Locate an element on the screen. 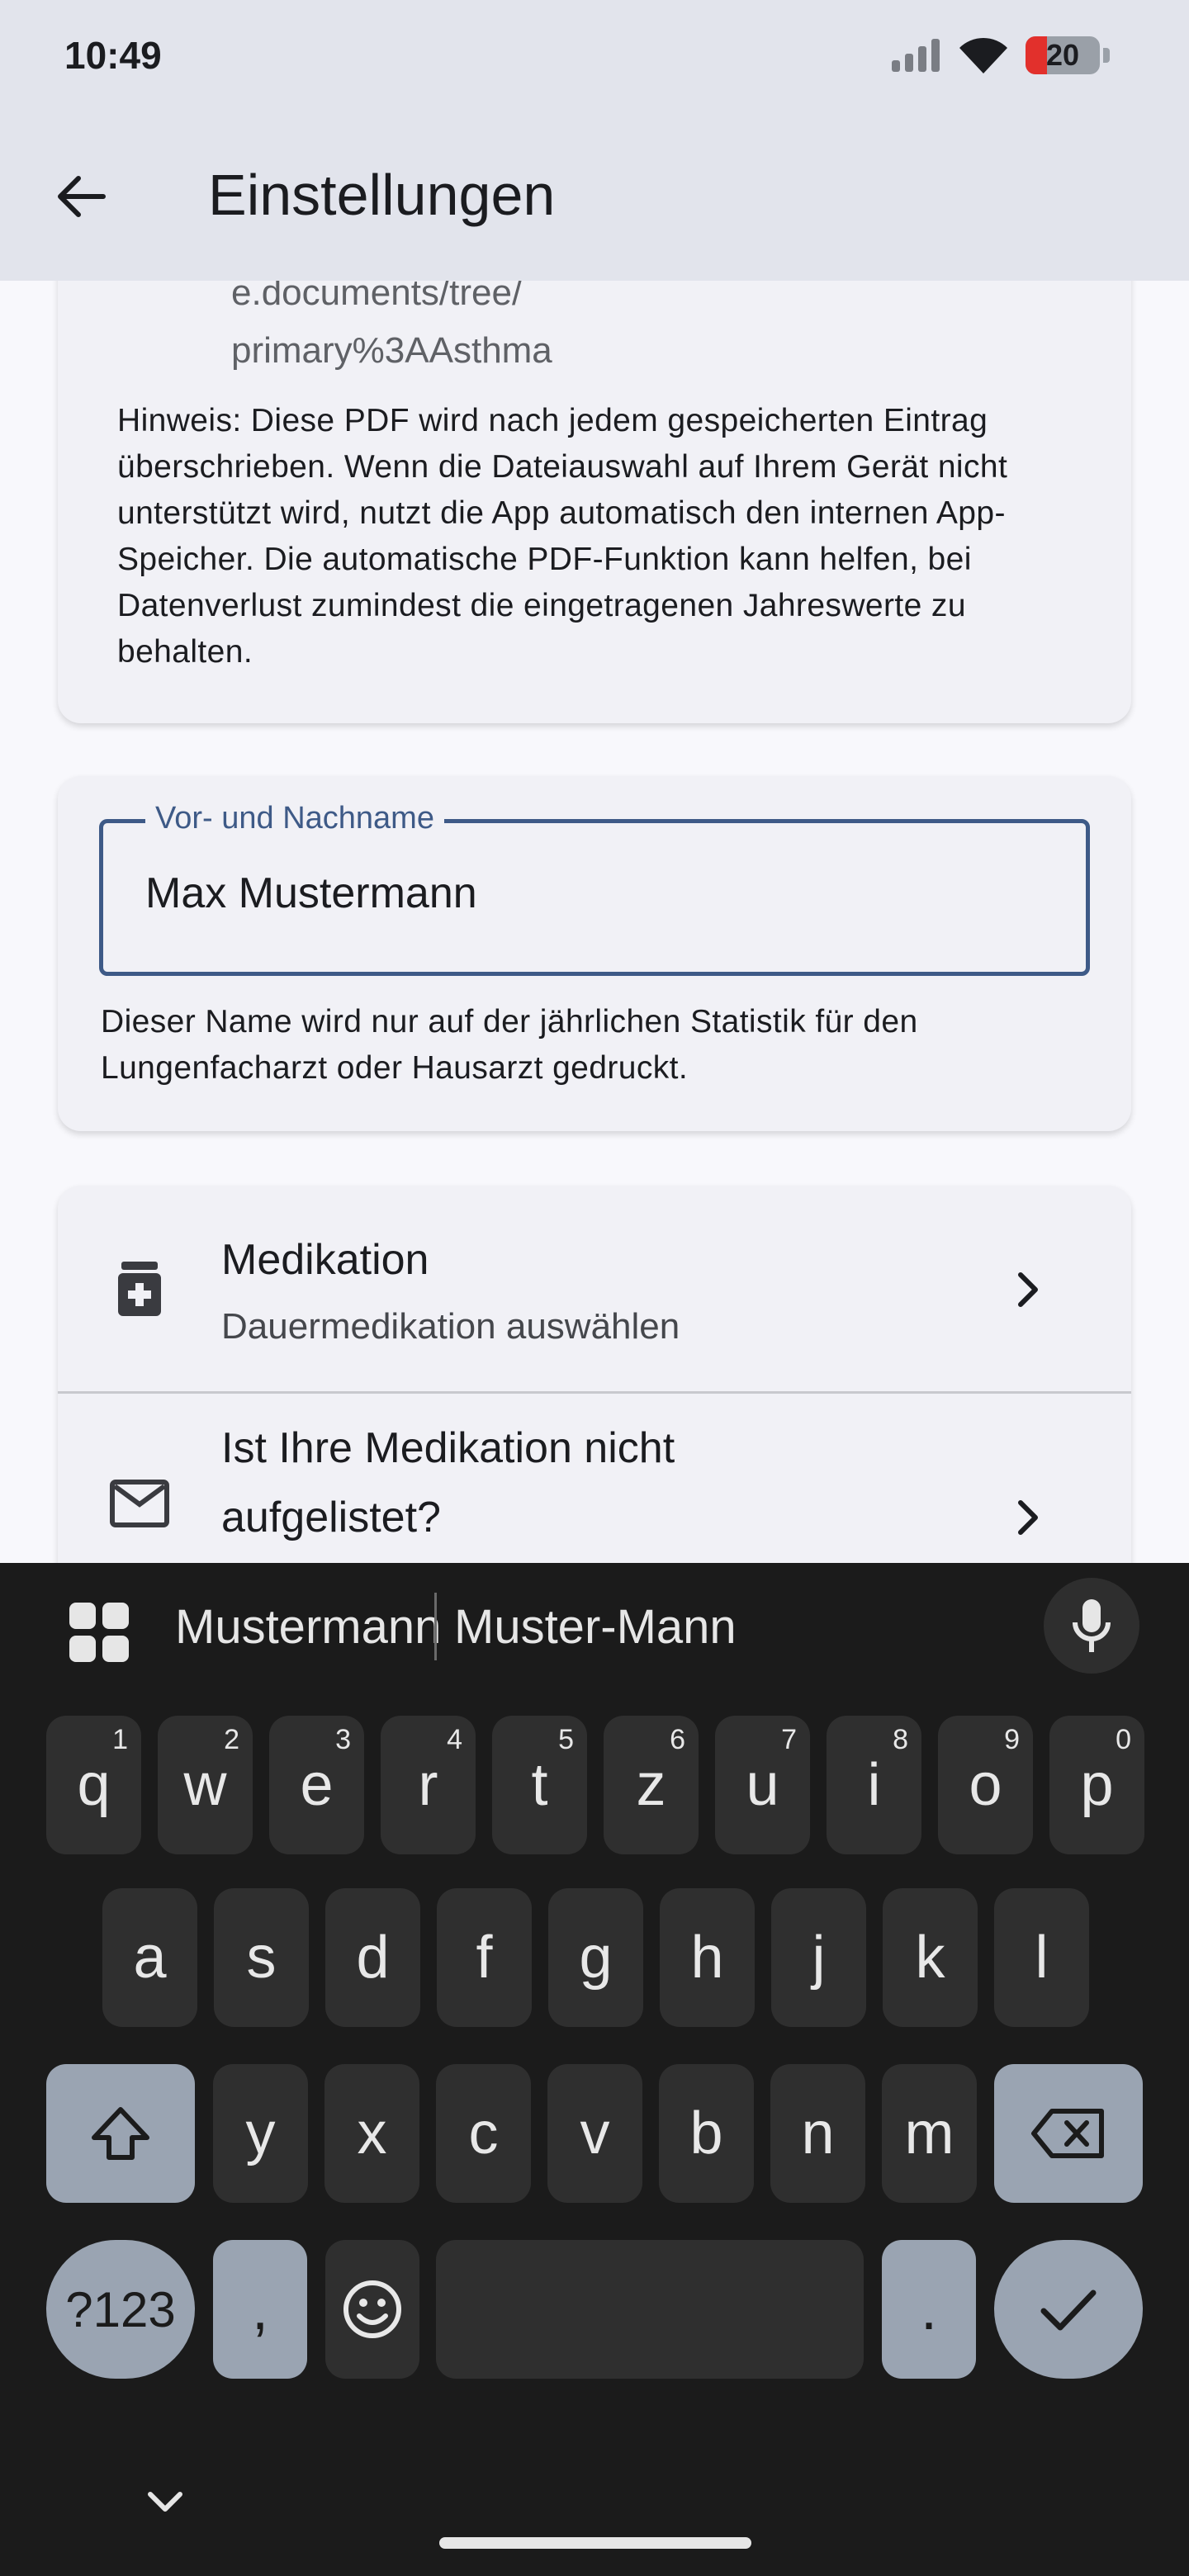 The image size is (1189, 2576). key-label: r is located at coordinates (428, 1785).